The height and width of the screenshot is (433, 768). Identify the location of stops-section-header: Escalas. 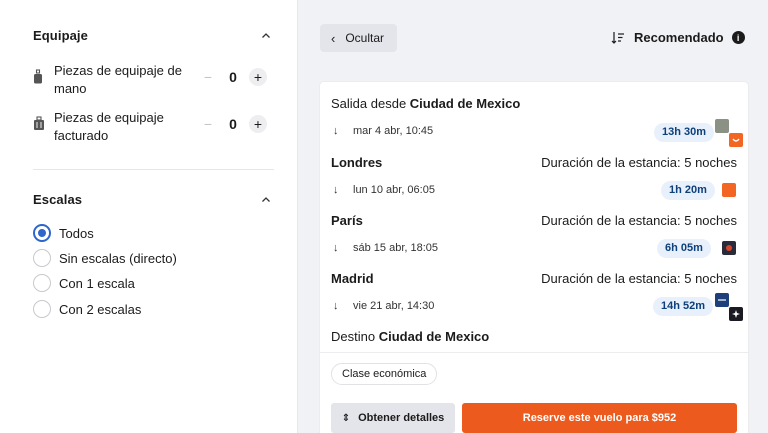
(152, 199).